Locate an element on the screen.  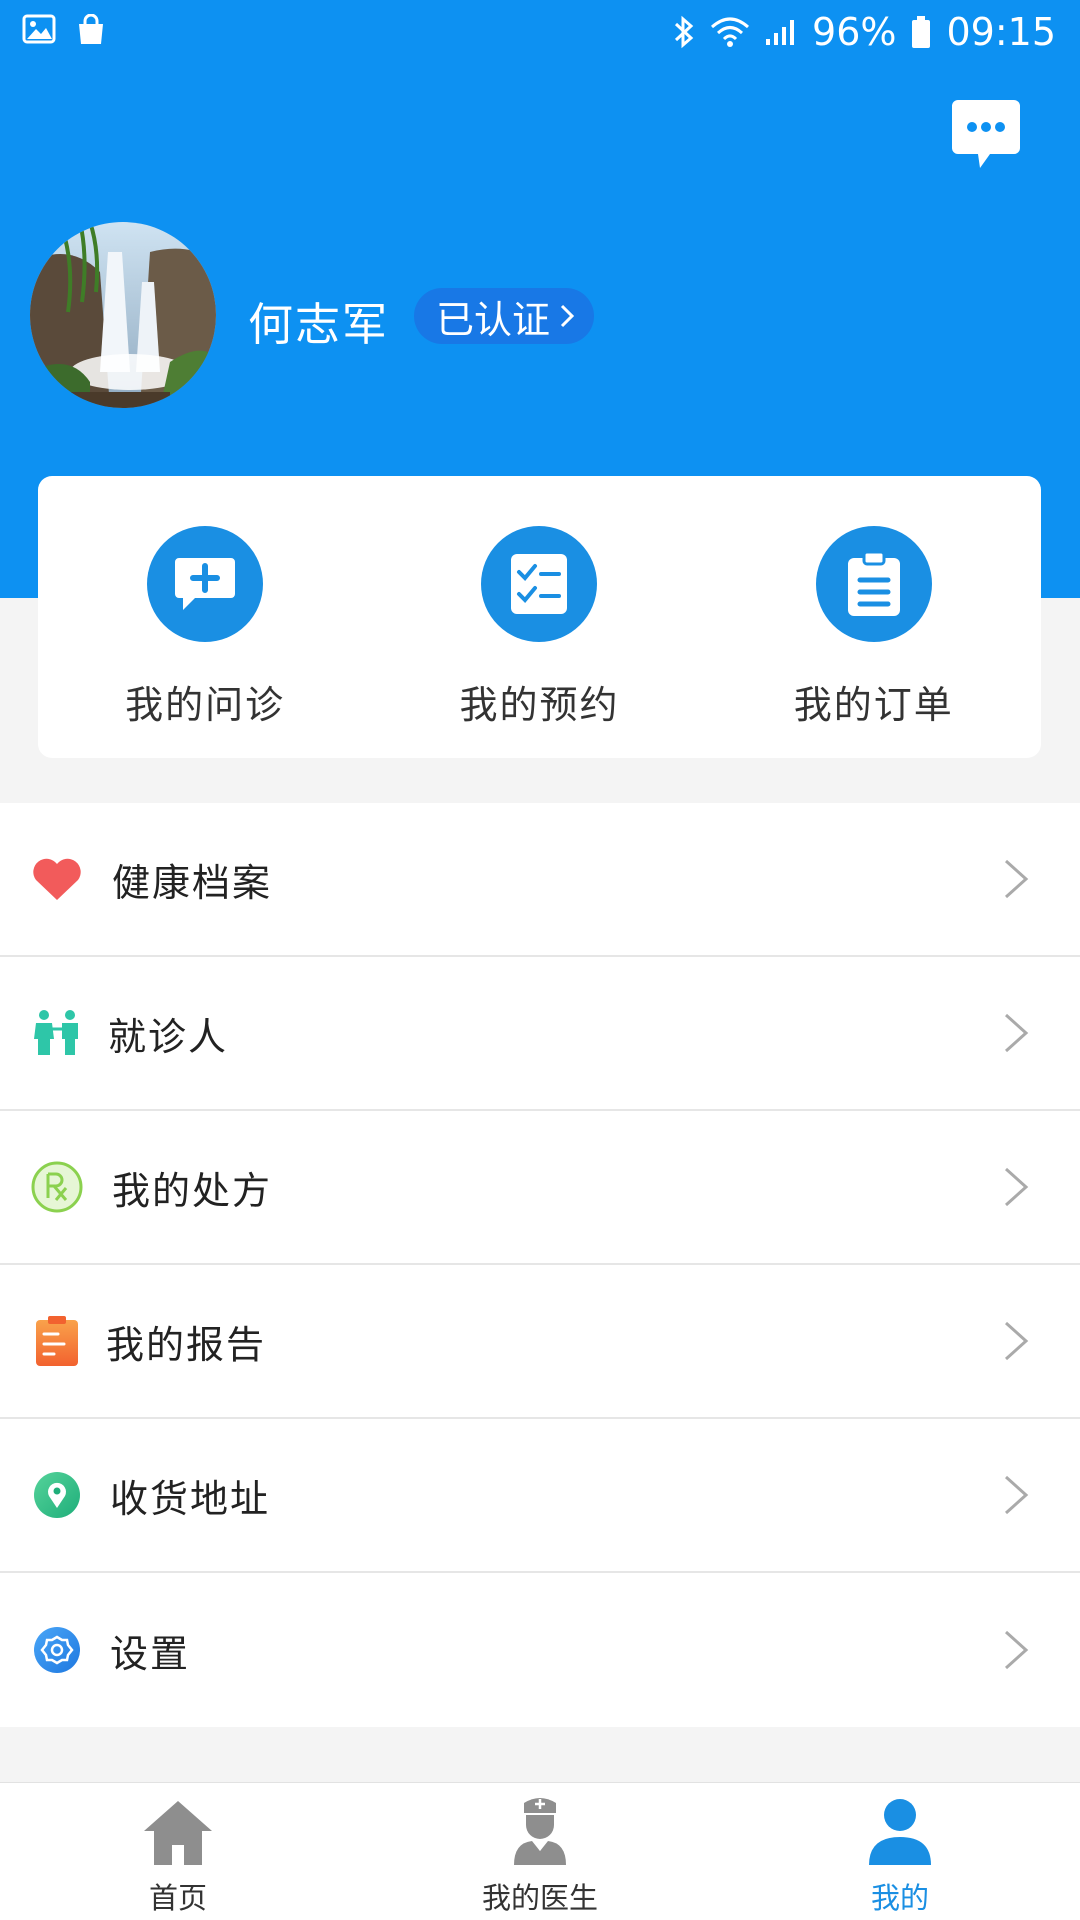
report-icon is located at coordinates (57, 1341).